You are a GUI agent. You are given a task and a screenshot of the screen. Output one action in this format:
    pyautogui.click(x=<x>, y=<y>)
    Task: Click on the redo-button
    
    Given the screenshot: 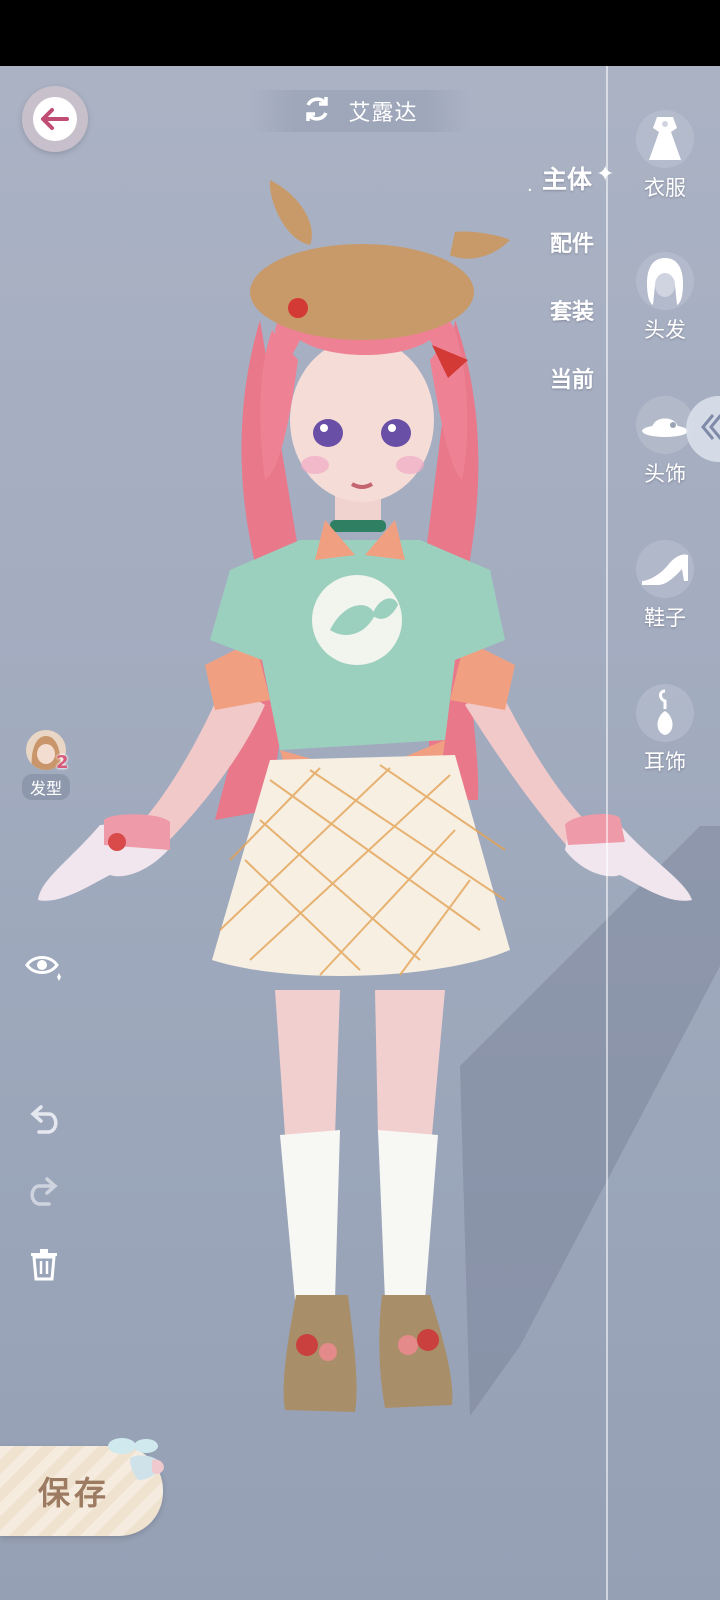 What is the action you would take?
    pyautogui.click(x=44, y=1194)
    